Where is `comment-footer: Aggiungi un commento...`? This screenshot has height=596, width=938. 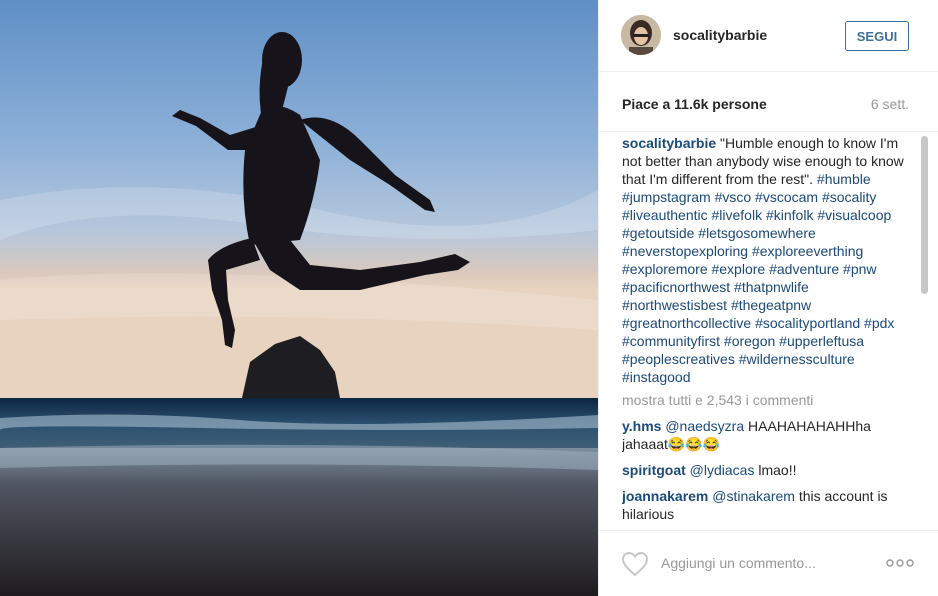
comment-footer: Aggiungi un commento... is located at coordinates (768, 563).